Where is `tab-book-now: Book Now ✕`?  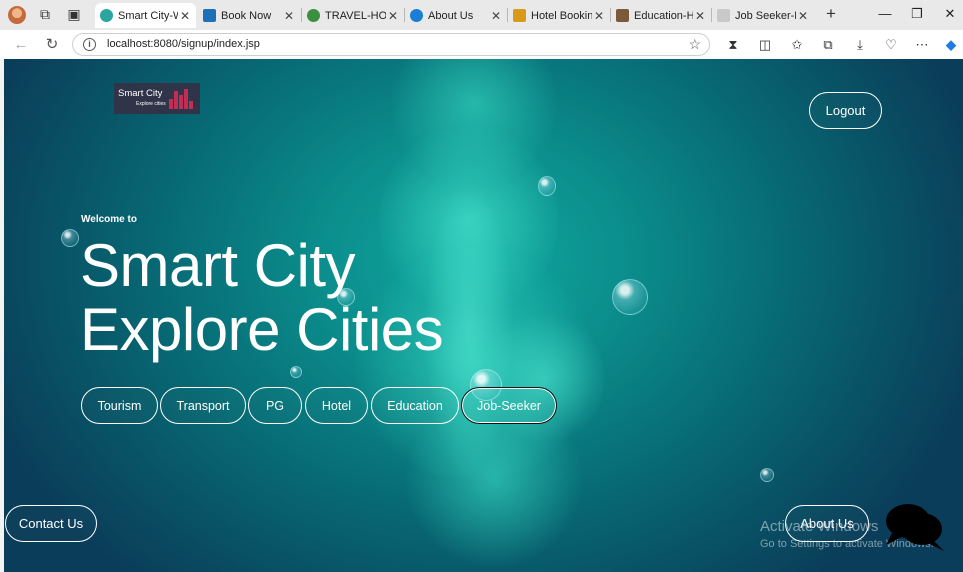 tab-book-now: Book Now ✕ is located at coordinates (249, 15).